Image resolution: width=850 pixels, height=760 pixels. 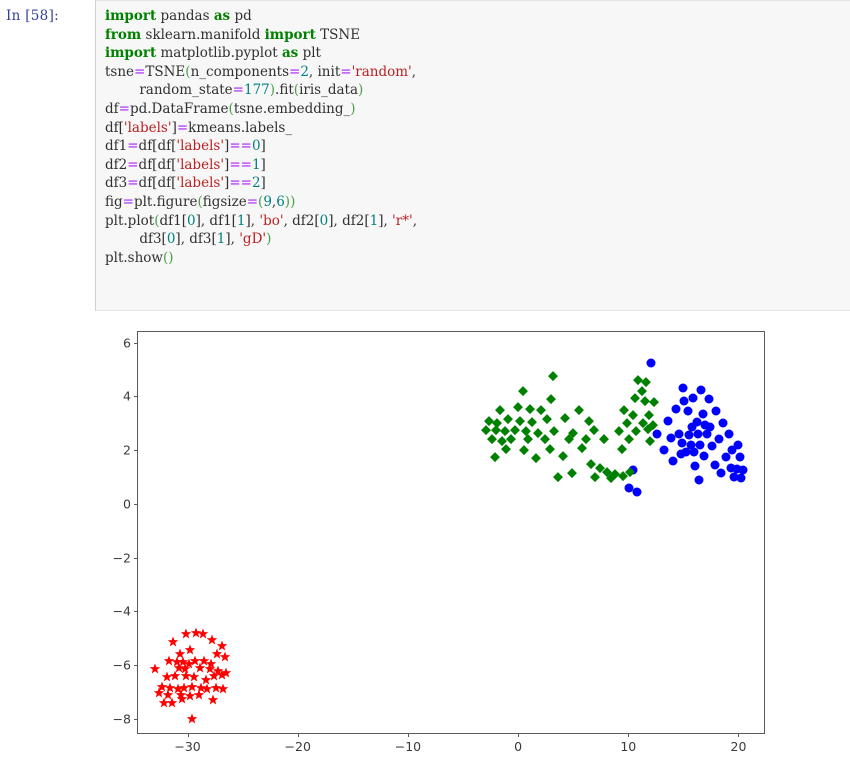 I want to click on code-token: plt, so click(x=309, y=53).